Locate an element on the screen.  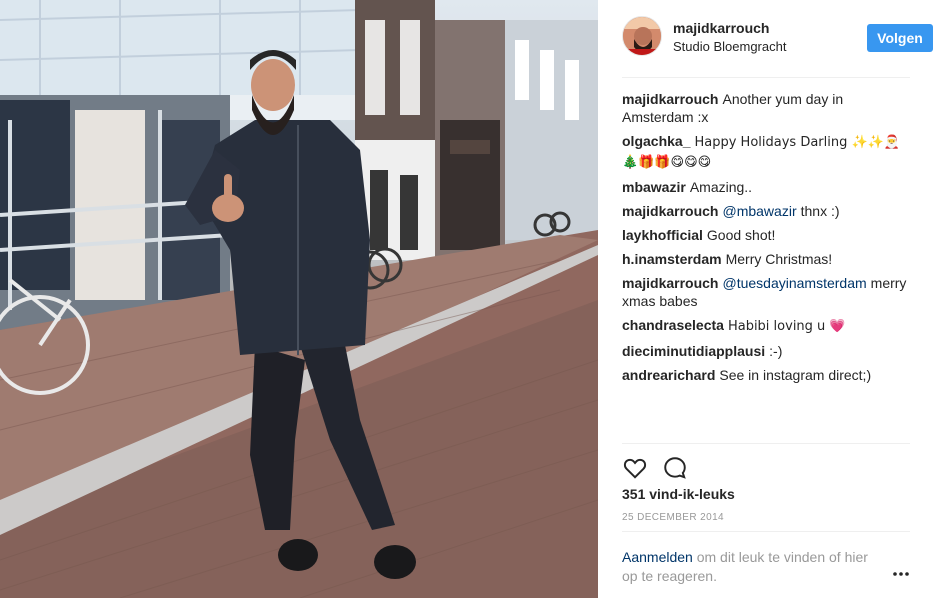
post-header: majidkarrouch Studio Bloemgracht Volgen is located at coordinates (777, 39).